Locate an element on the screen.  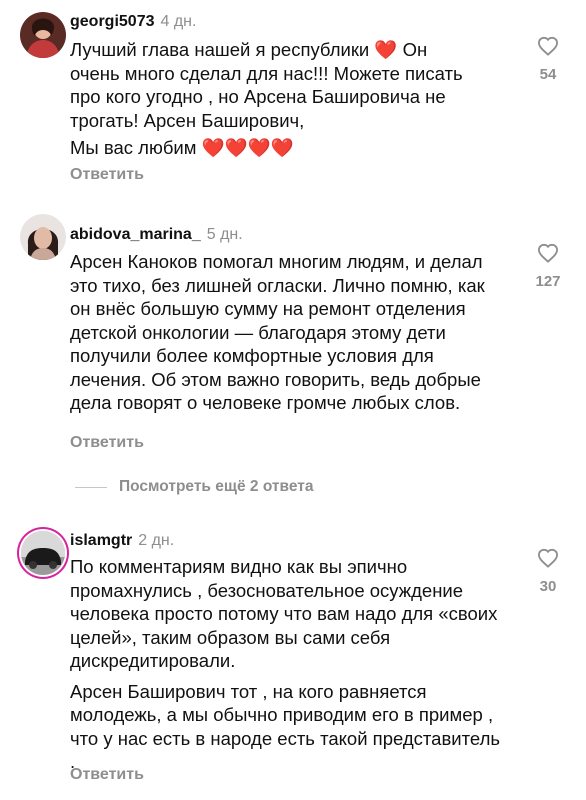
timestamp: 2 дн. is located at coordinates (156, 540).